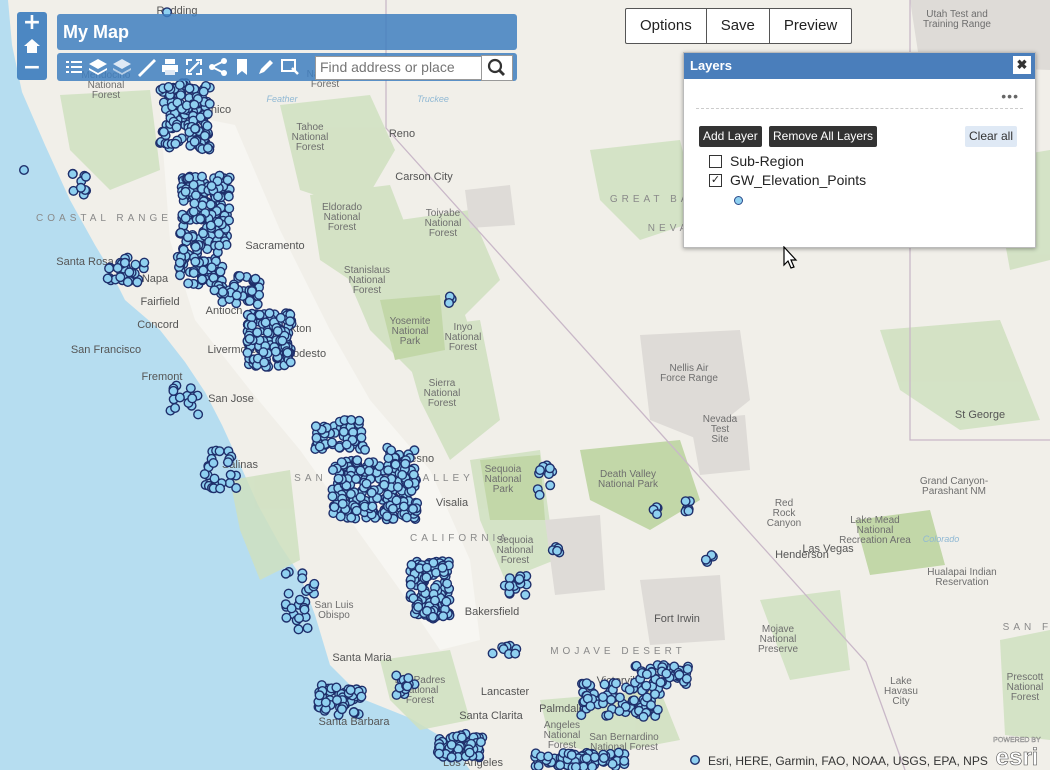 The image size is (1050, 770). I want to click on close-icon: ✖, so click(1022, 65).